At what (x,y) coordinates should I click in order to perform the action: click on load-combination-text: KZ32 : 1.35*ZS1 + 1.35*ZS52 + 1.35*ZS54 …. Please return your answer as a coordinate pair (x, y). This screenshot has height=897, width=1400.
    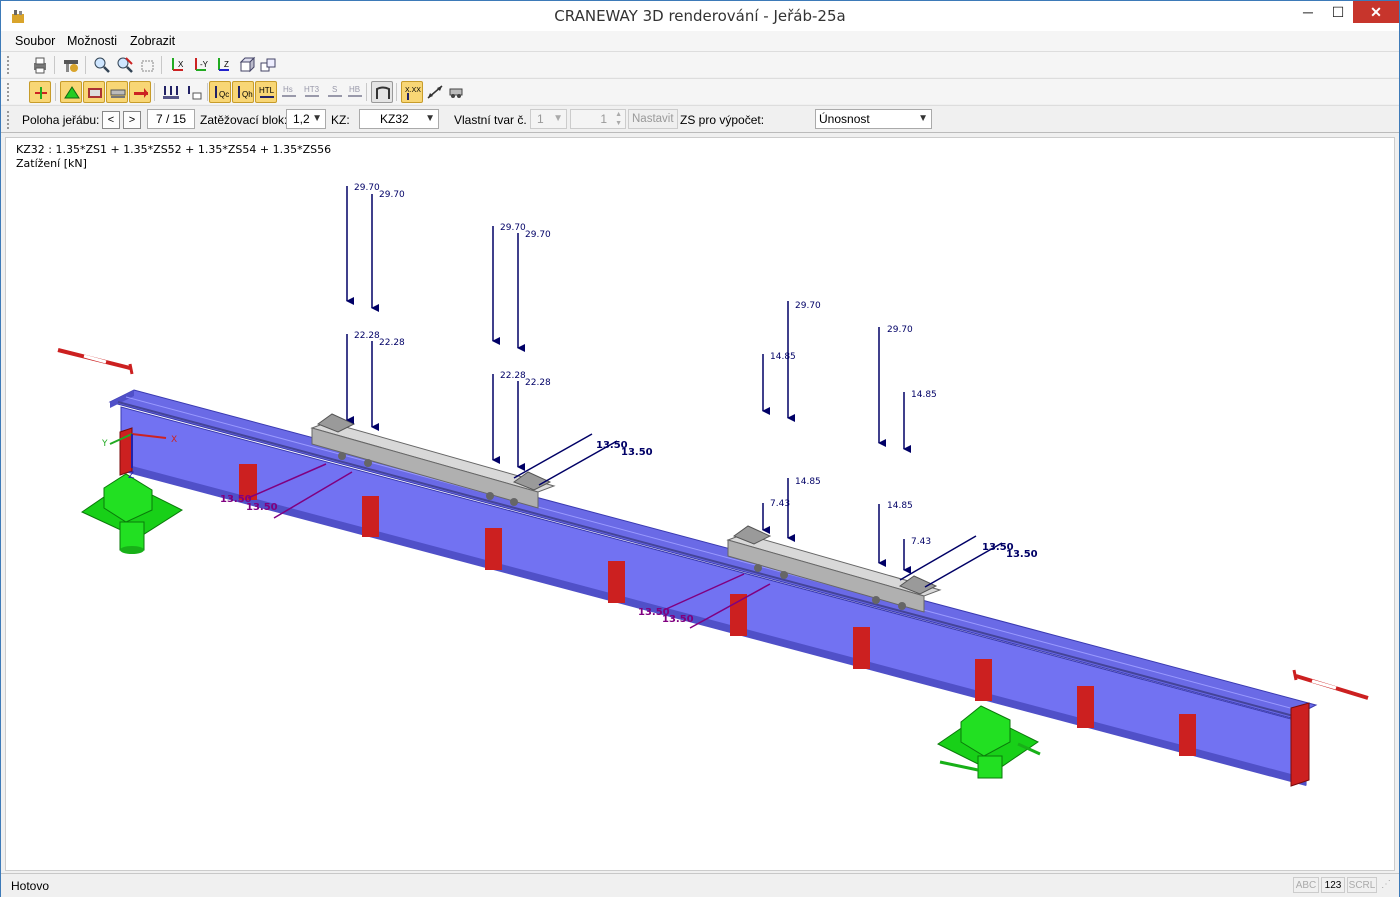
    Looking at the image, I should click on (174, 149).